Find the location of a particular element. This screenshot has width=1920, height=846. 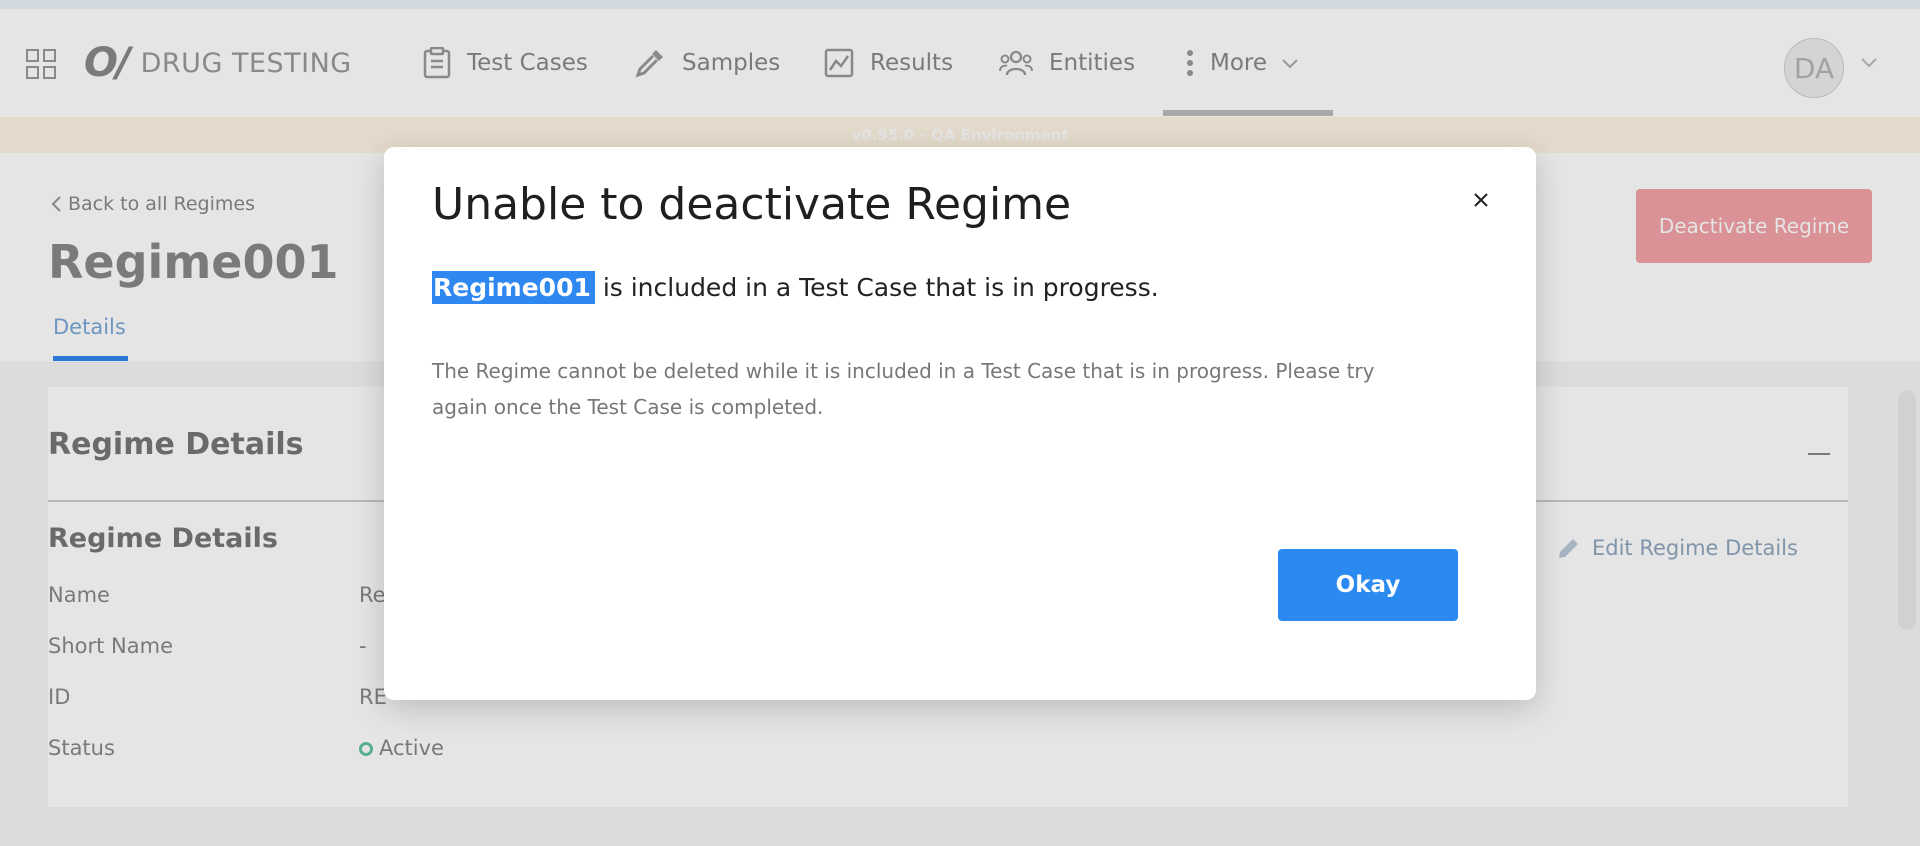

dialog-title: Unable to deactivate Regime is located at coordinates (752, 204).